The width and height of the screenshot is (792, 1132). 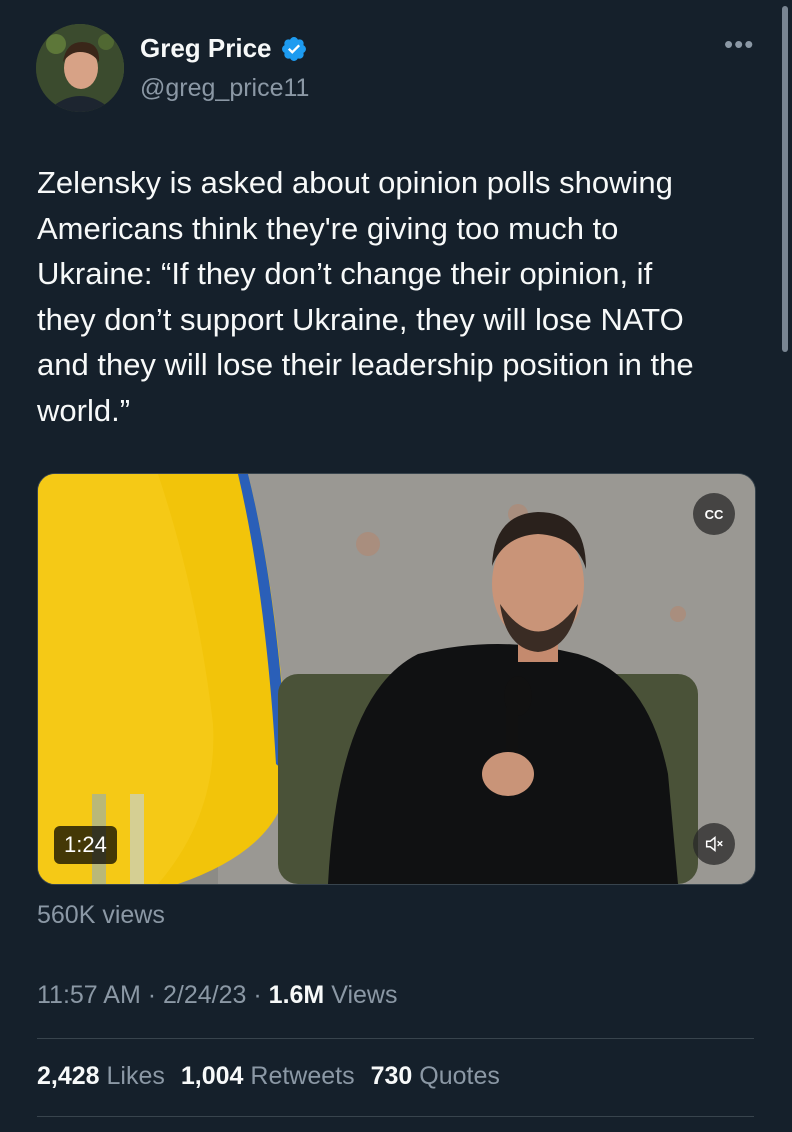 I want to click on video-views: 560K views, so click(x=101, y=915).